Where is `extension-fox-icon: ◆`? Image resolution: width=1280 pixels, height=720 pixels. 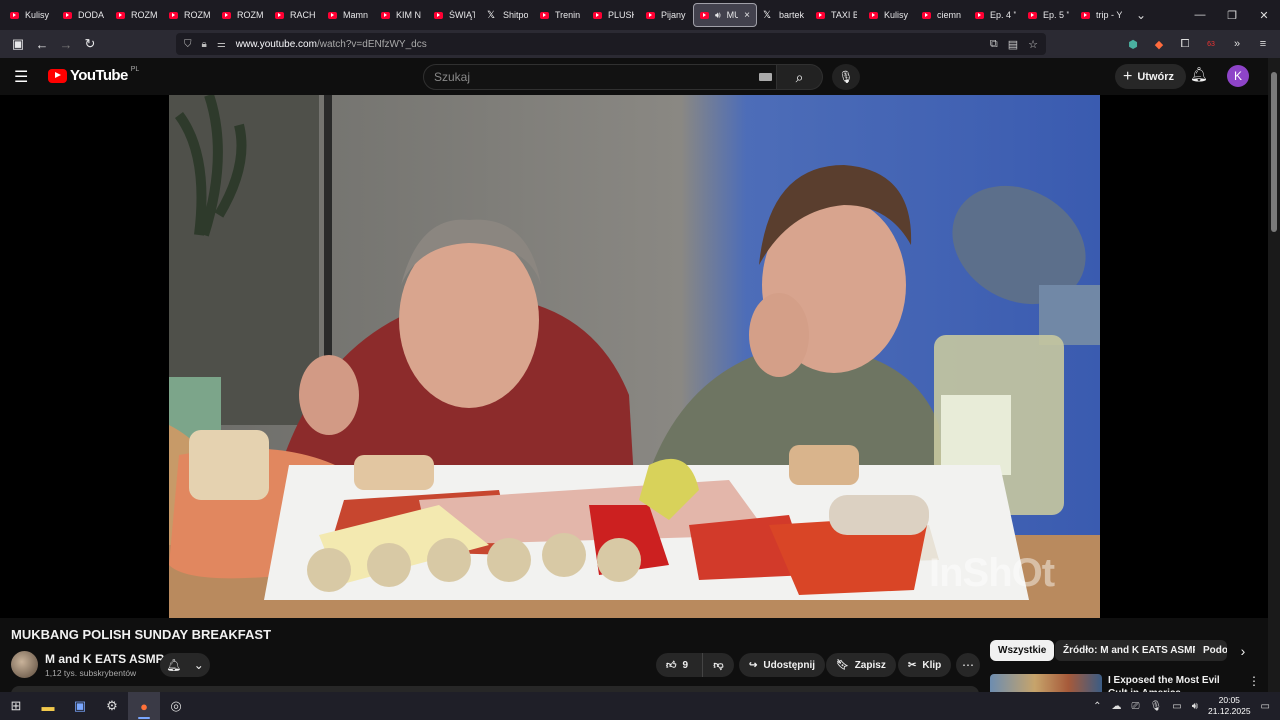 extension-fox-icon: ◆ is located at coordinates (1159, 44).